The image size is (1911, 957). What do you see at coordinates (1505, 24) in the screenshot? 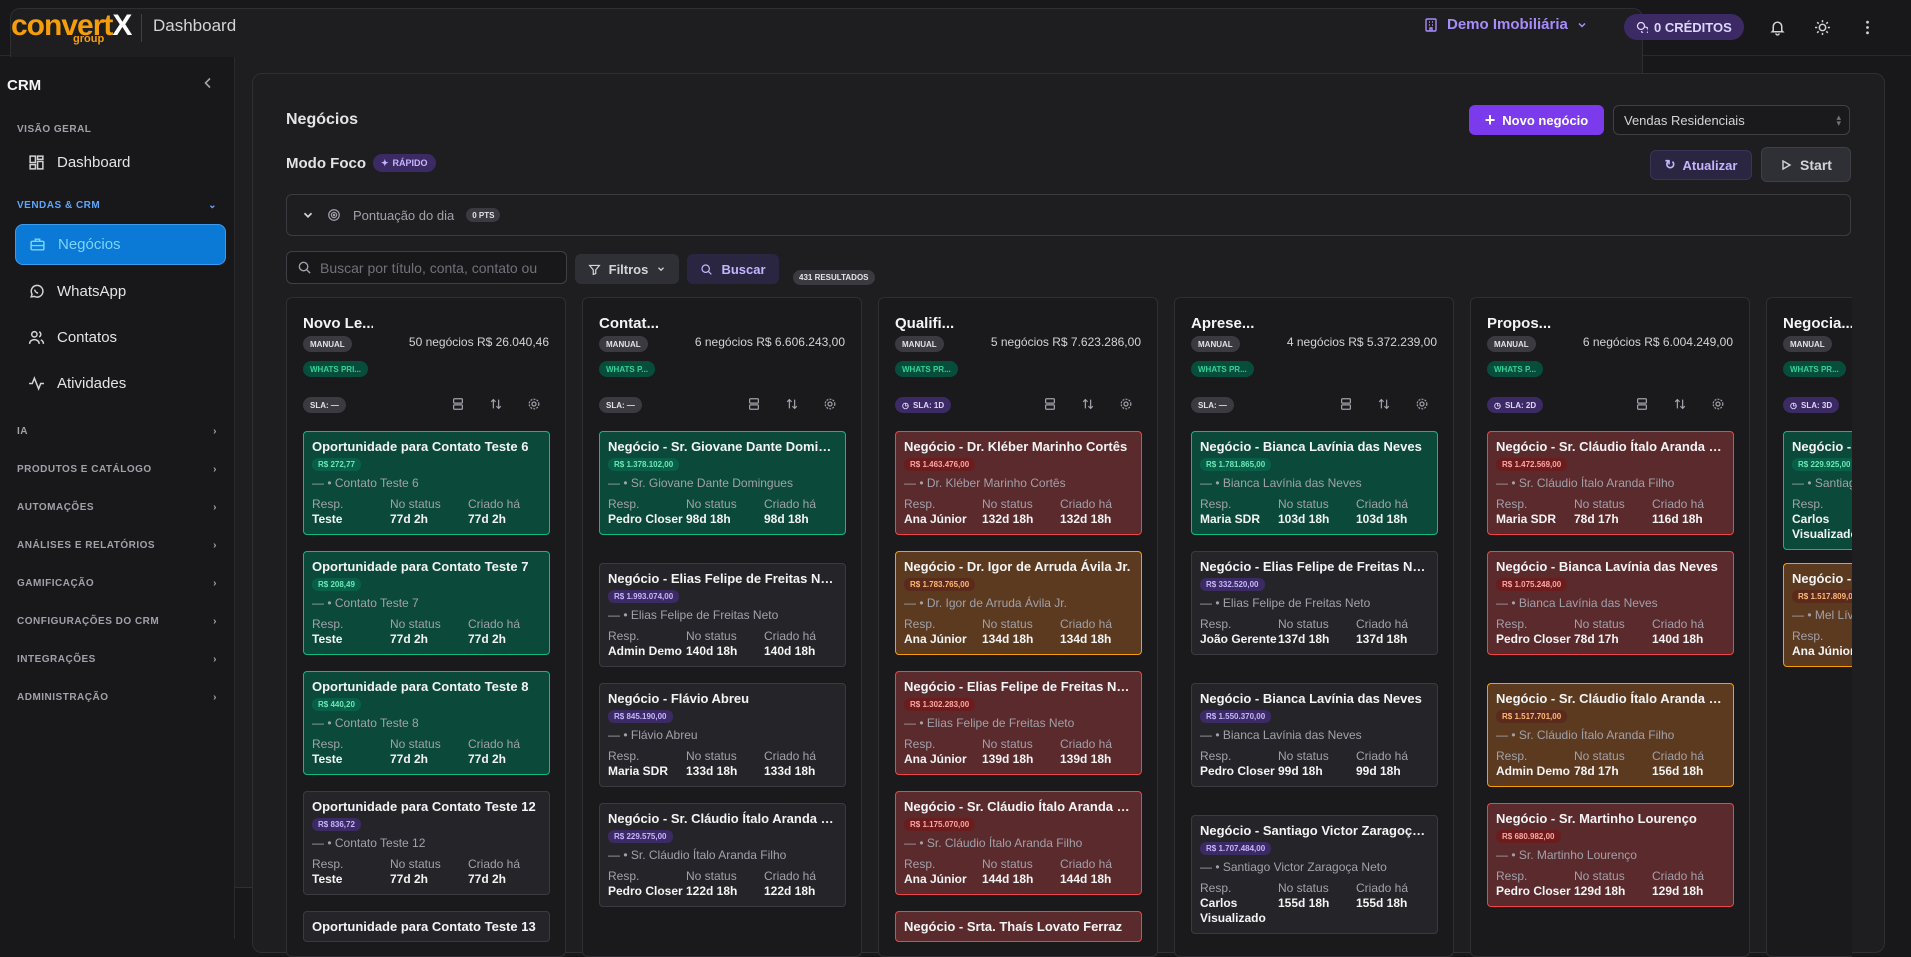
I see `company-selector: Demo Imobiliária` at bounding box center [1505, 24].